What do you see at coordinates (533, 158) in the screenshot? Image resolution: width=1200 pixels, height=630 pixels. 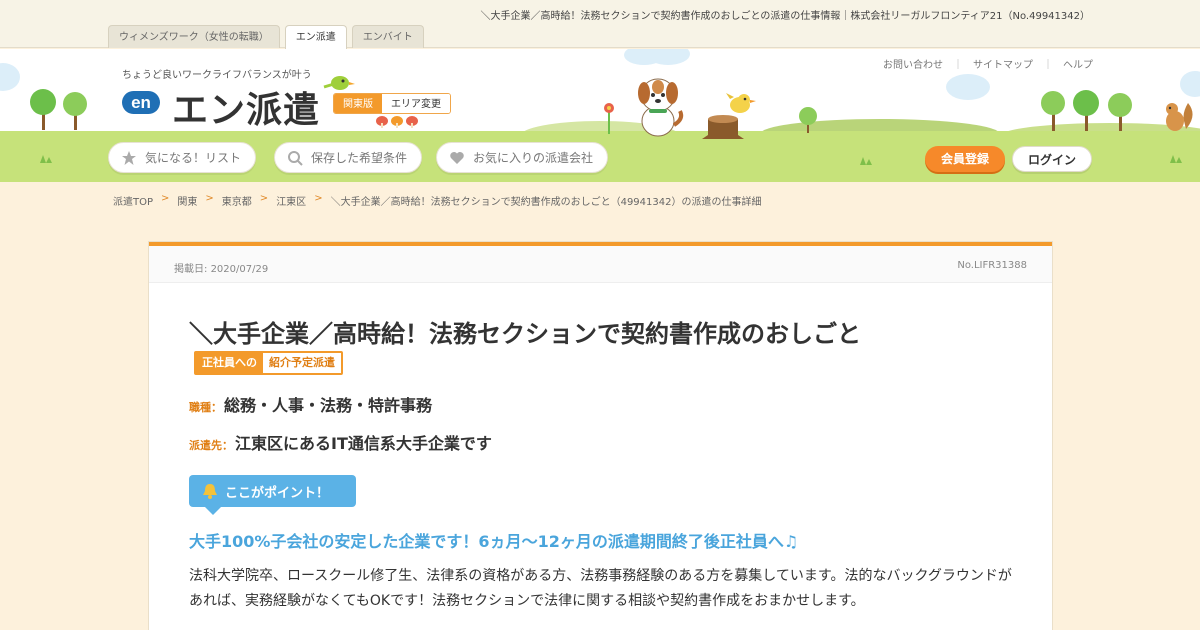 I see `favorite-agencies-label: お気に入りの派遣会社` at bounding box center [533, 158].